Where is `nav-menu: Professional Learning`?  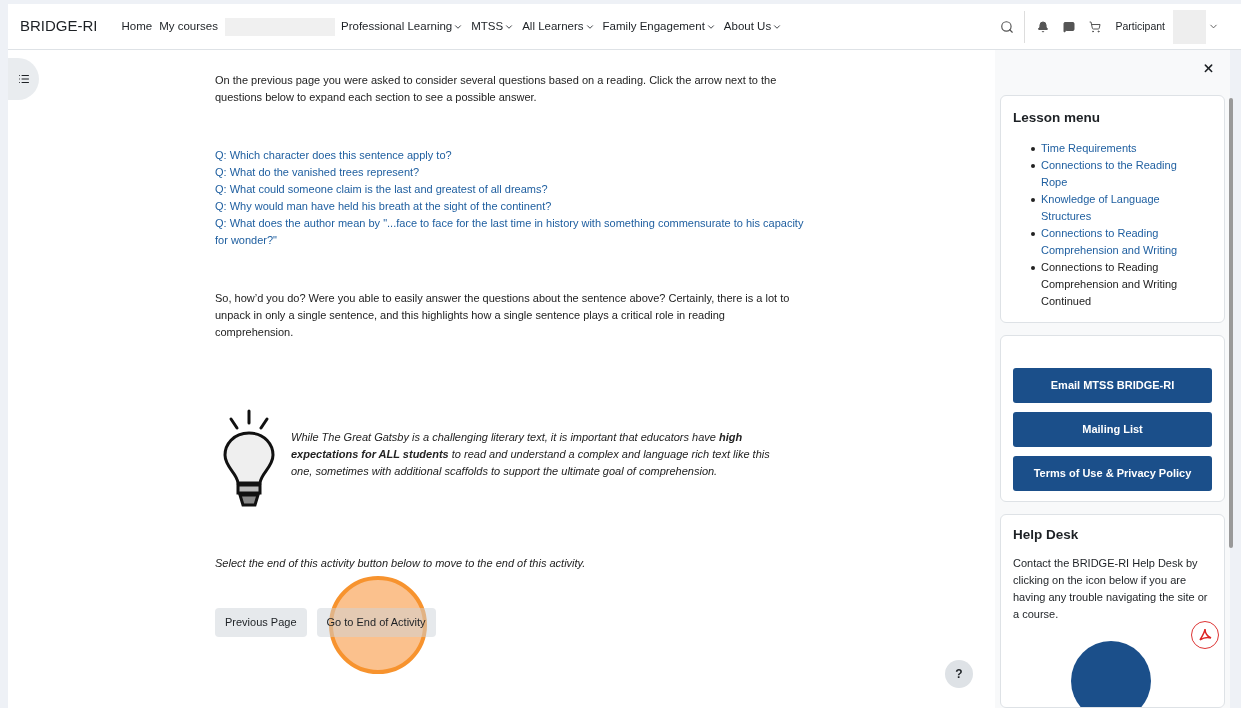 nav-menu: Professional Learning is located at coordinates (402, 26).